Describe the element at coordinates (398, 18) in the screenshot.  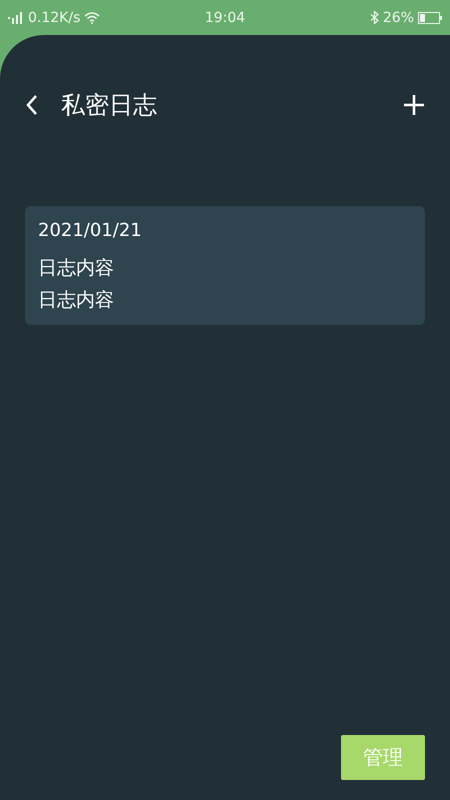
I see `battery-percent: 26%` at that location.